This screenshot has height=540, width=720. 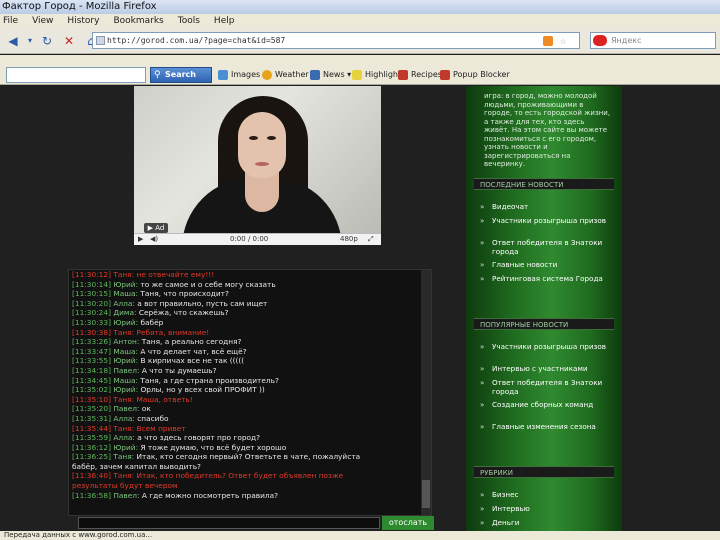 I want to click on sidebar-link: Главные новости, so click(x=547, y=264).